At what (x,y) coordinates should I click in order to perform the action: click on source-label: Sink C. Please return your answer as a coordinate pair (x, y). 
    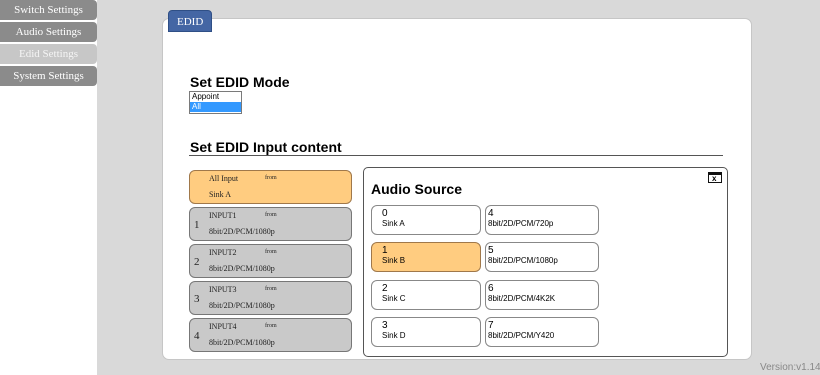
    Looking at the image, I should click on (394, 298).